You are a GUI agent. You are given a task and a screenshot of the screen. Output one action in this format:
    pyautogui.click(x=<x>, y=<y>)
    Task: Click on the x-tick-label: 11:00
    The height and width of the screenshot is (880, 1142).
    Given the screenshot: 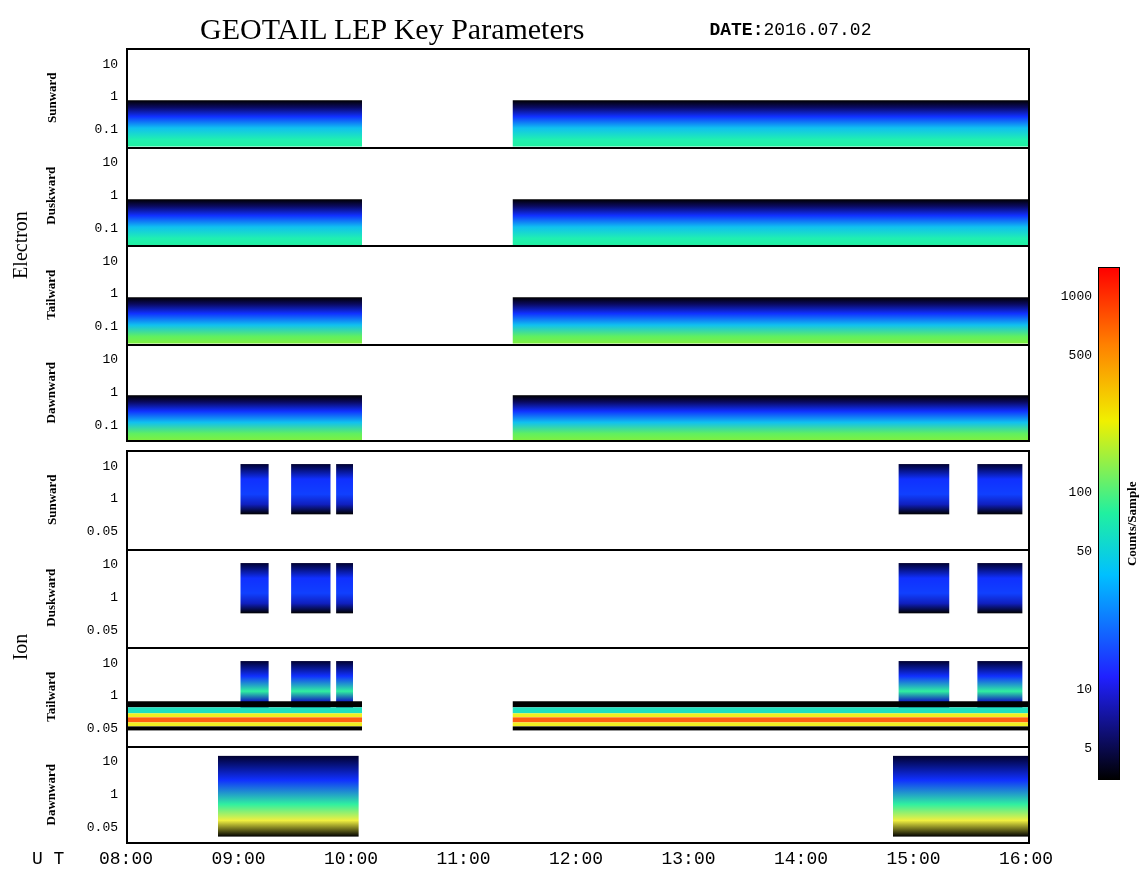 What is the action you would take?
    pyautogui.click(x=463, y=859)
    